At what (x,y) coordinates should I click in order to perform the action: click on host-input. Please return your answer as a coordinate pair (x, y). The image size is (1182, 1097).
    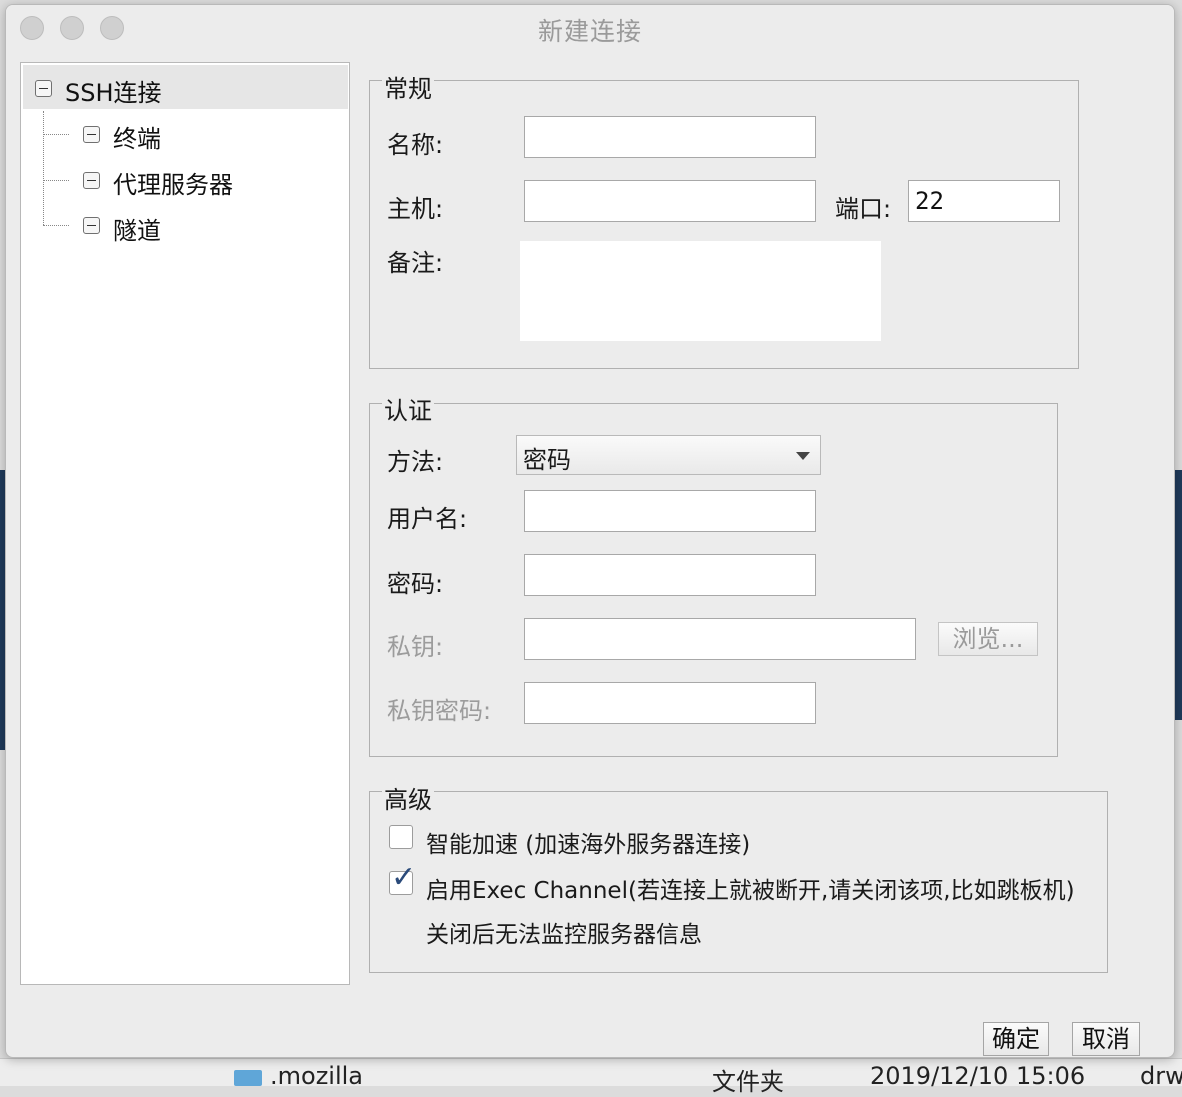
    Looking at the image, I should click on (670, 201).